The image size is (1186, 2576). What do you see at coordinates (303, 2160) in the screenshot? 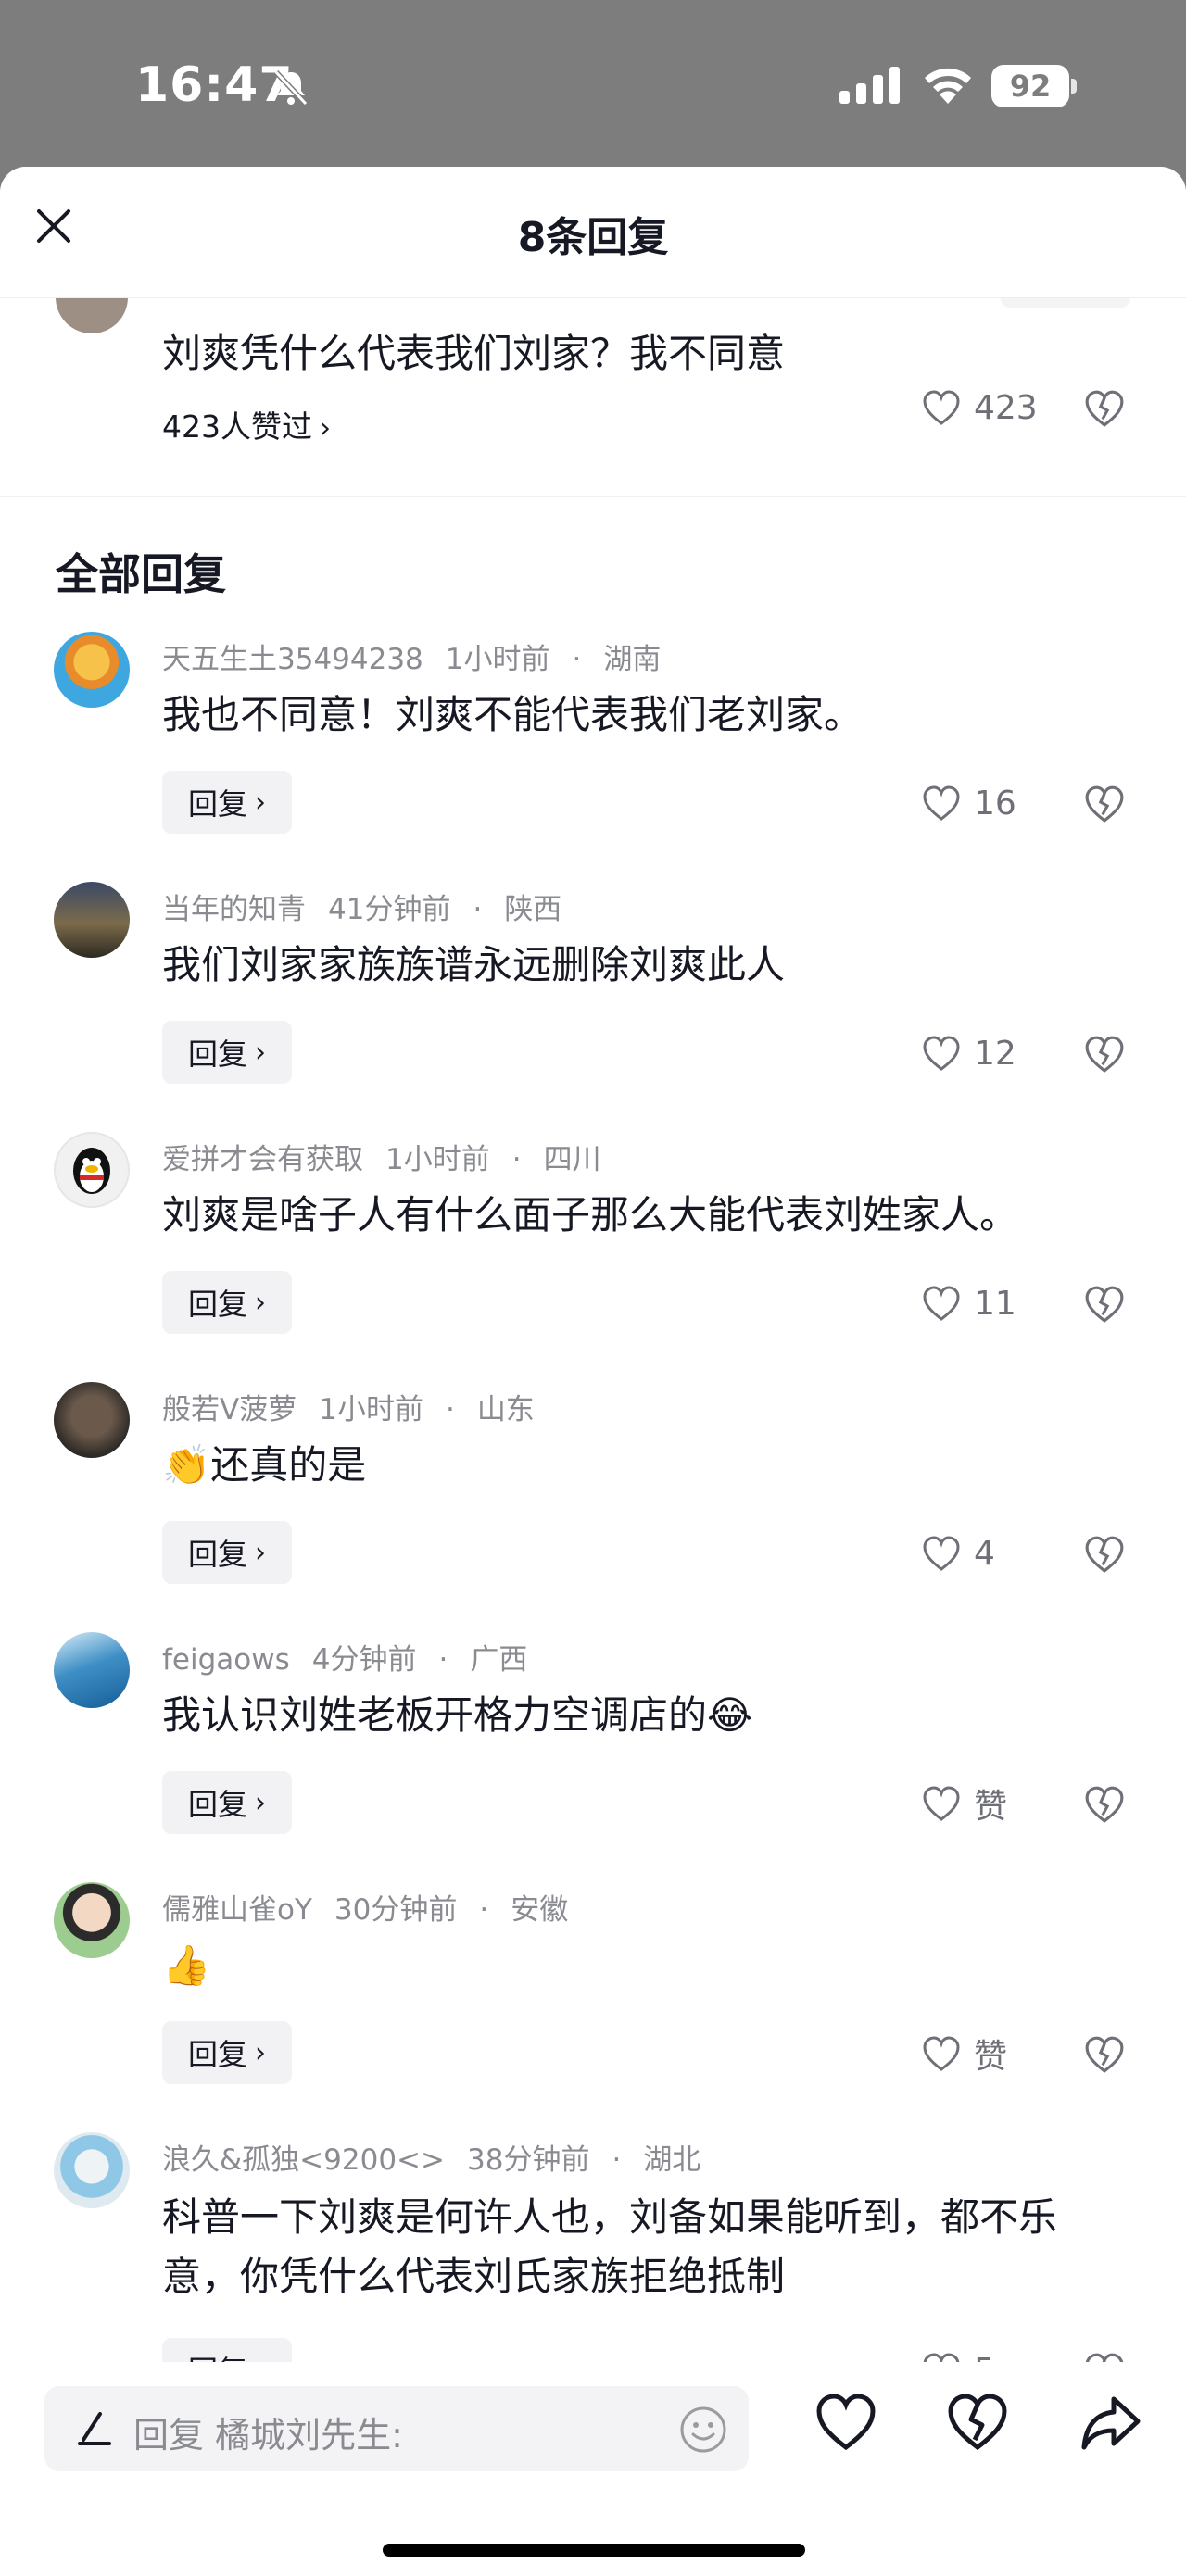
I see `username: 浪久&孤独<9200<>` at bounding box center [303, 2160].